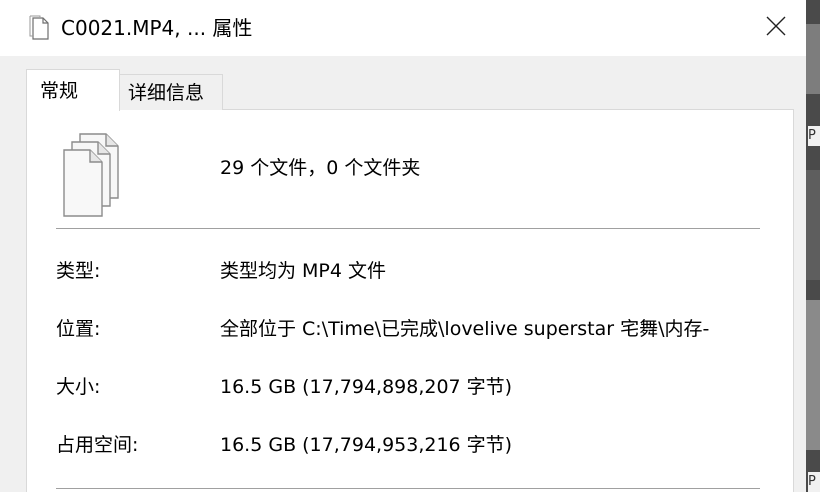 The height and width of the screenshot is (492, 820). Describe the element at coordinates (491, 445) in the screenshot. I see `size-on-disk-value: 16.5 GB (17,794,953,216 字节)` at that location.